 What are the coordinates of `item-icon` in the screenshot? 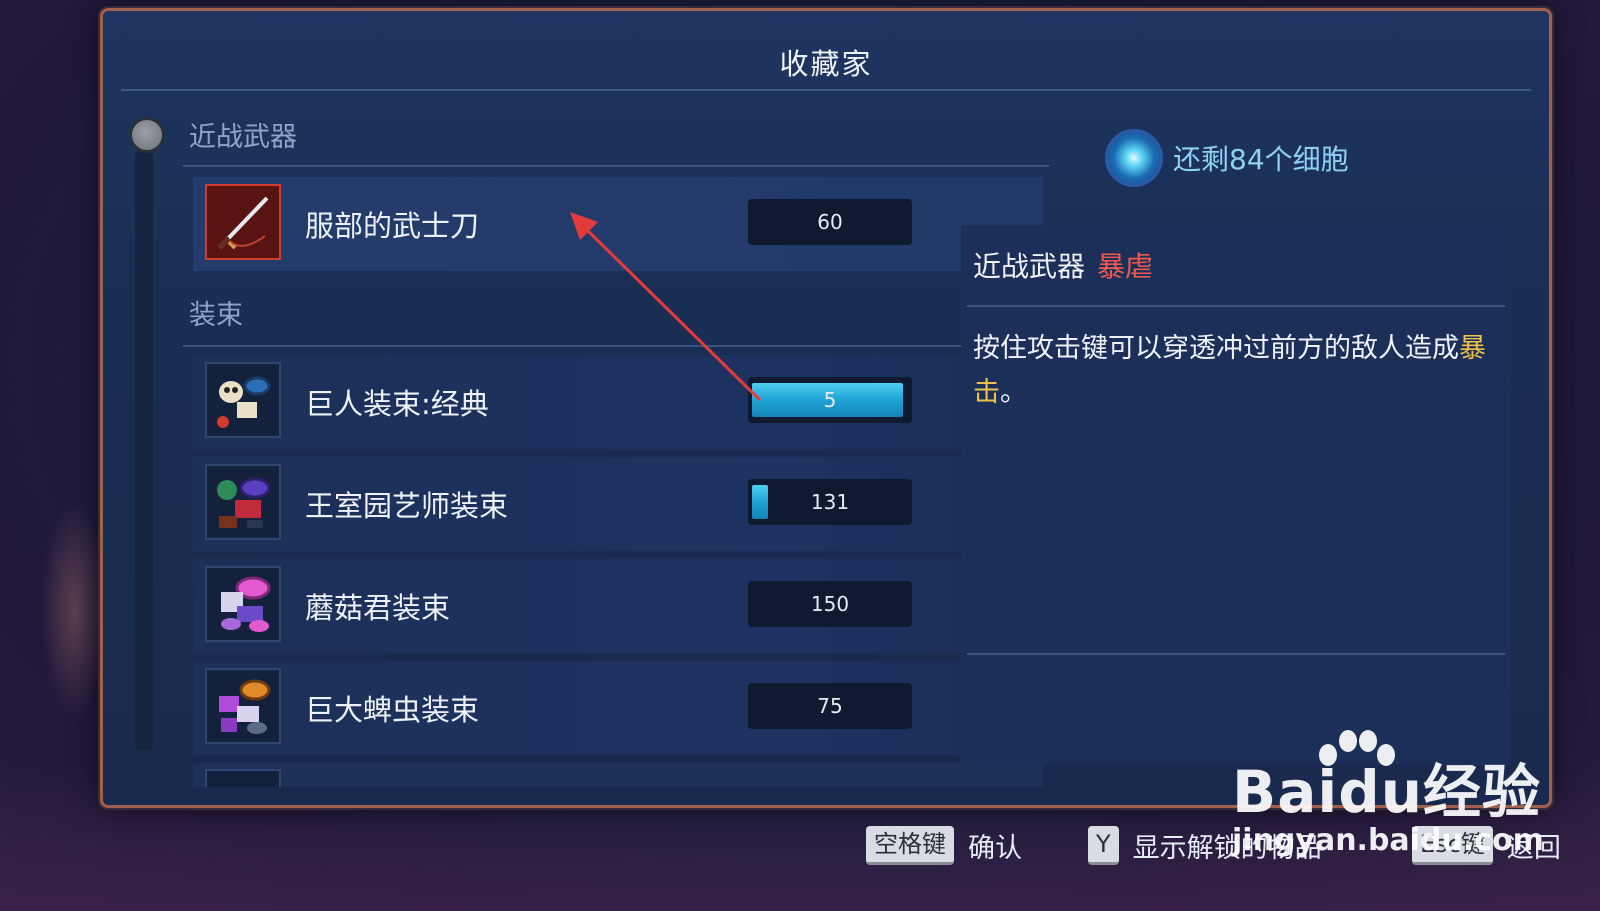 It's located at (243, 778).